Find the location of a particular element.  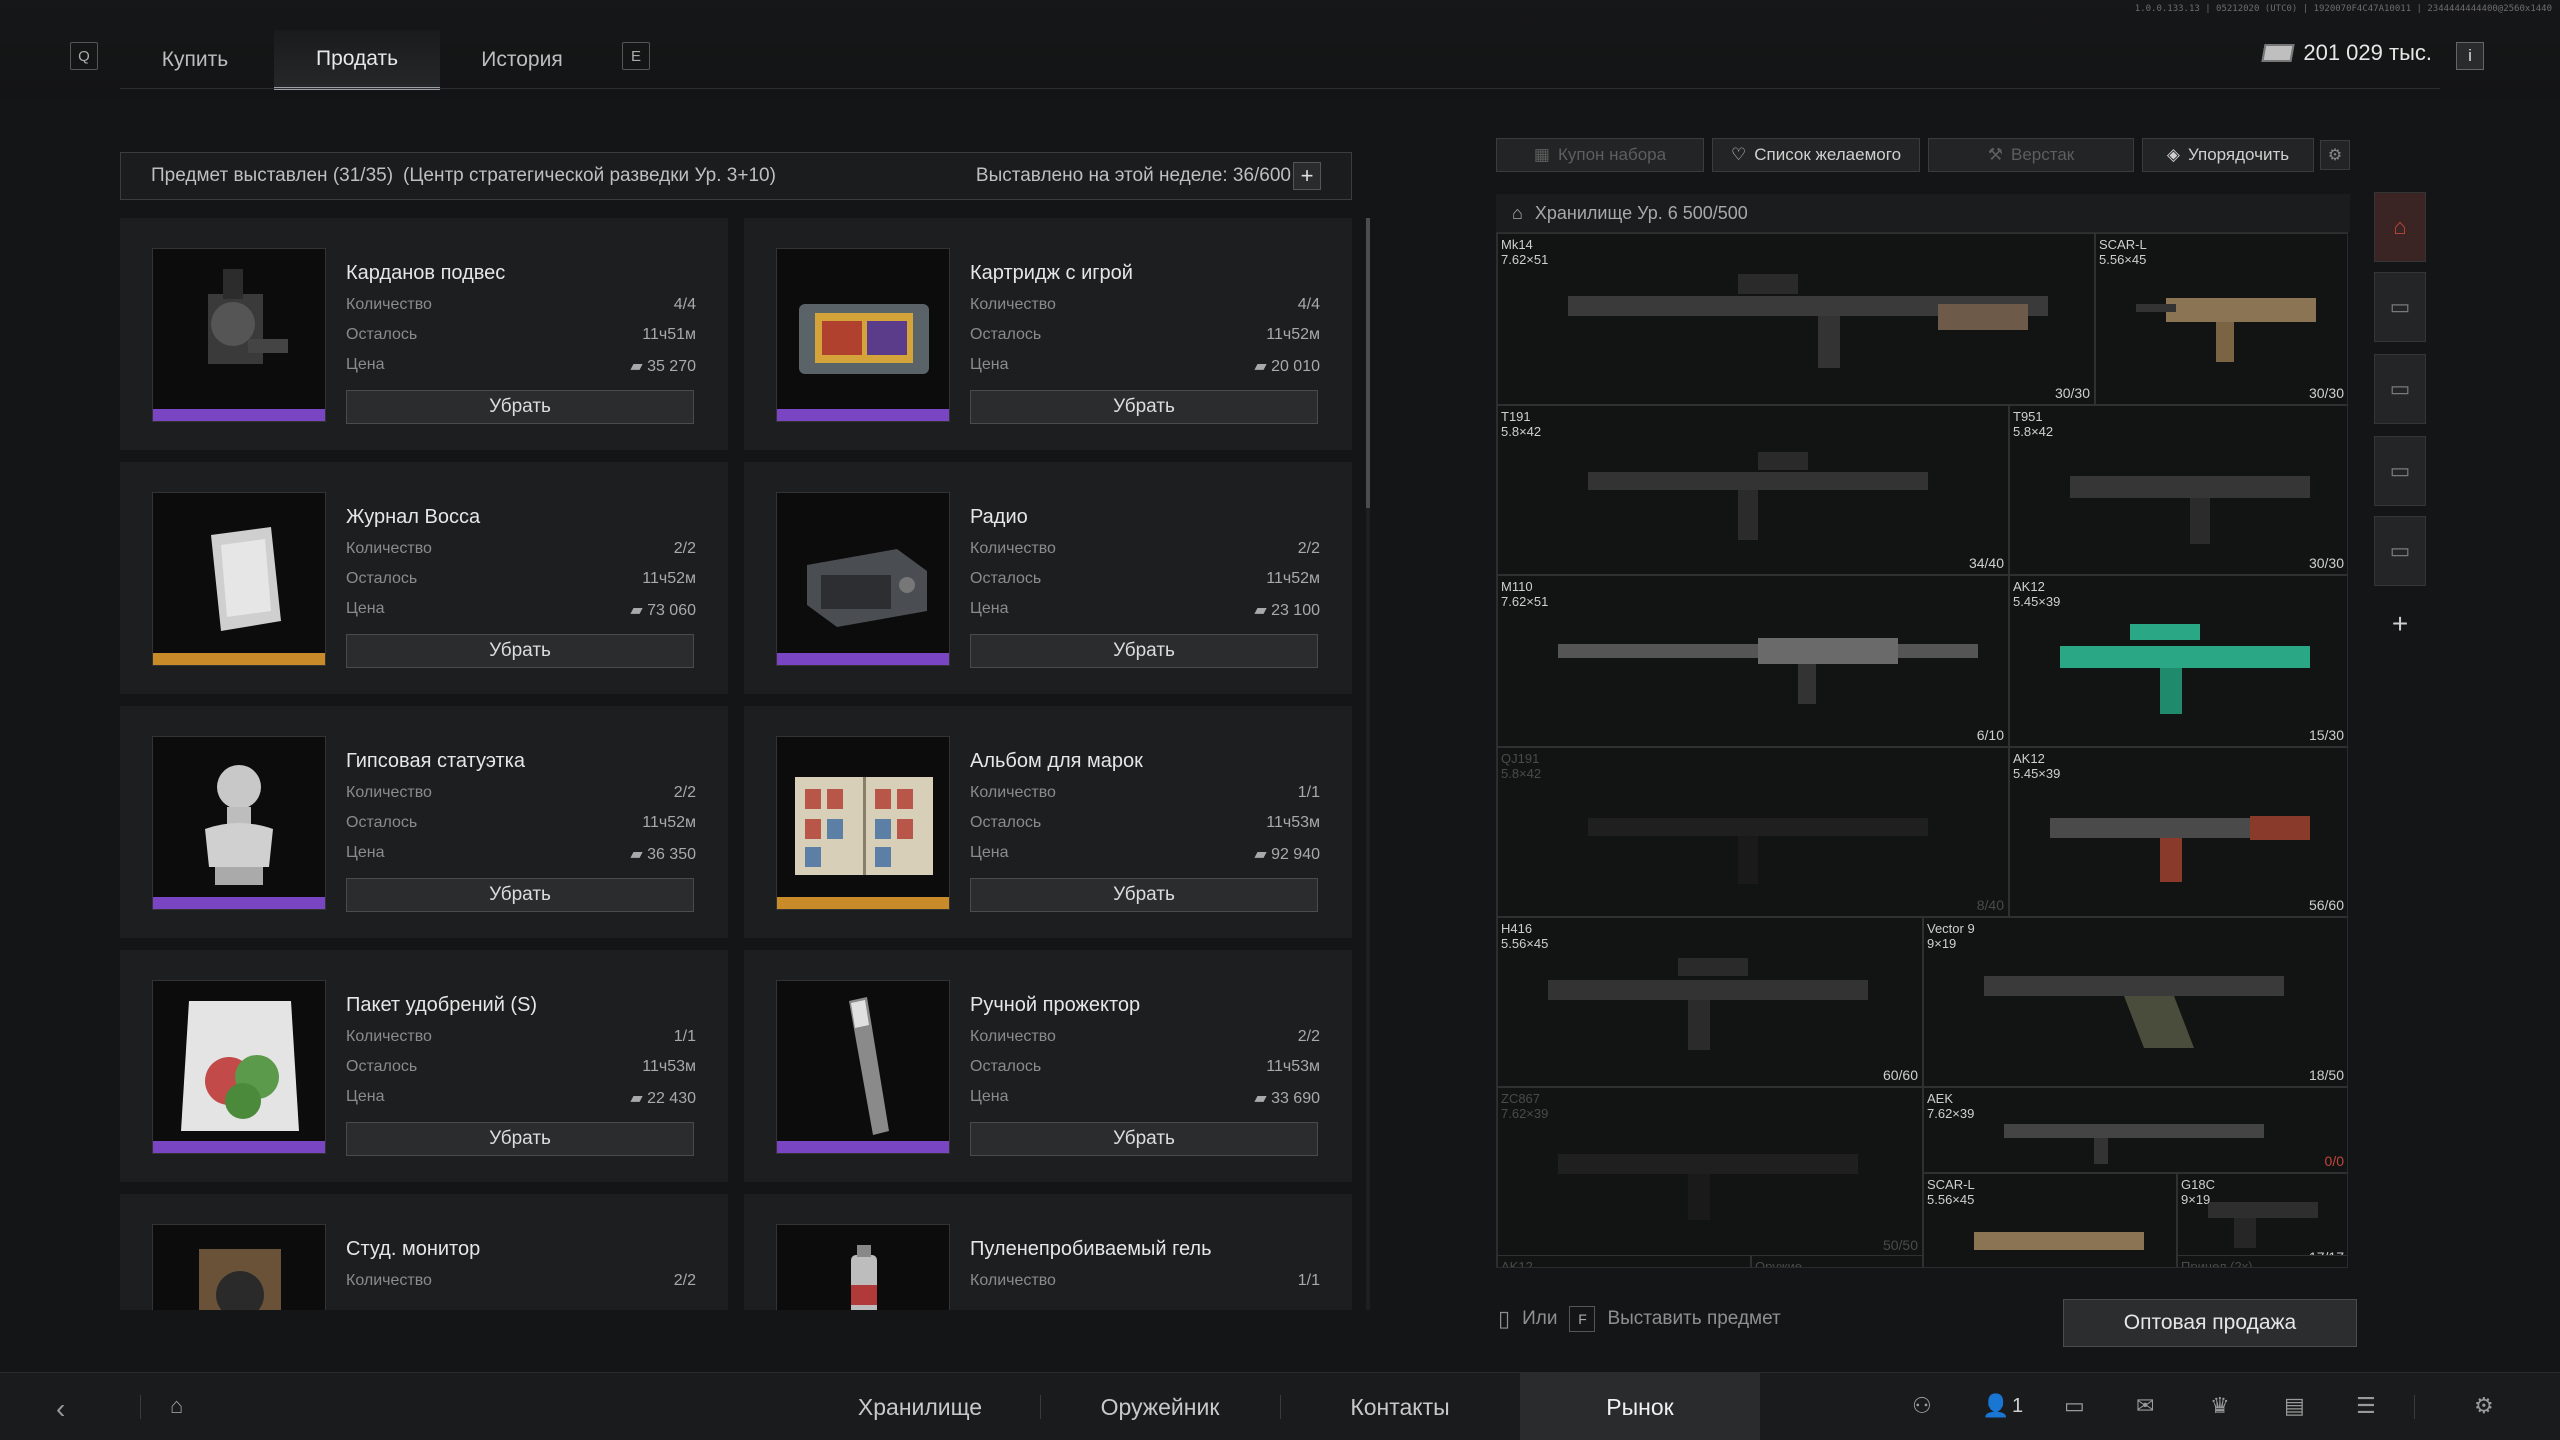

menu-list-icon: ☰ is located at coordinates (2366, 1406).